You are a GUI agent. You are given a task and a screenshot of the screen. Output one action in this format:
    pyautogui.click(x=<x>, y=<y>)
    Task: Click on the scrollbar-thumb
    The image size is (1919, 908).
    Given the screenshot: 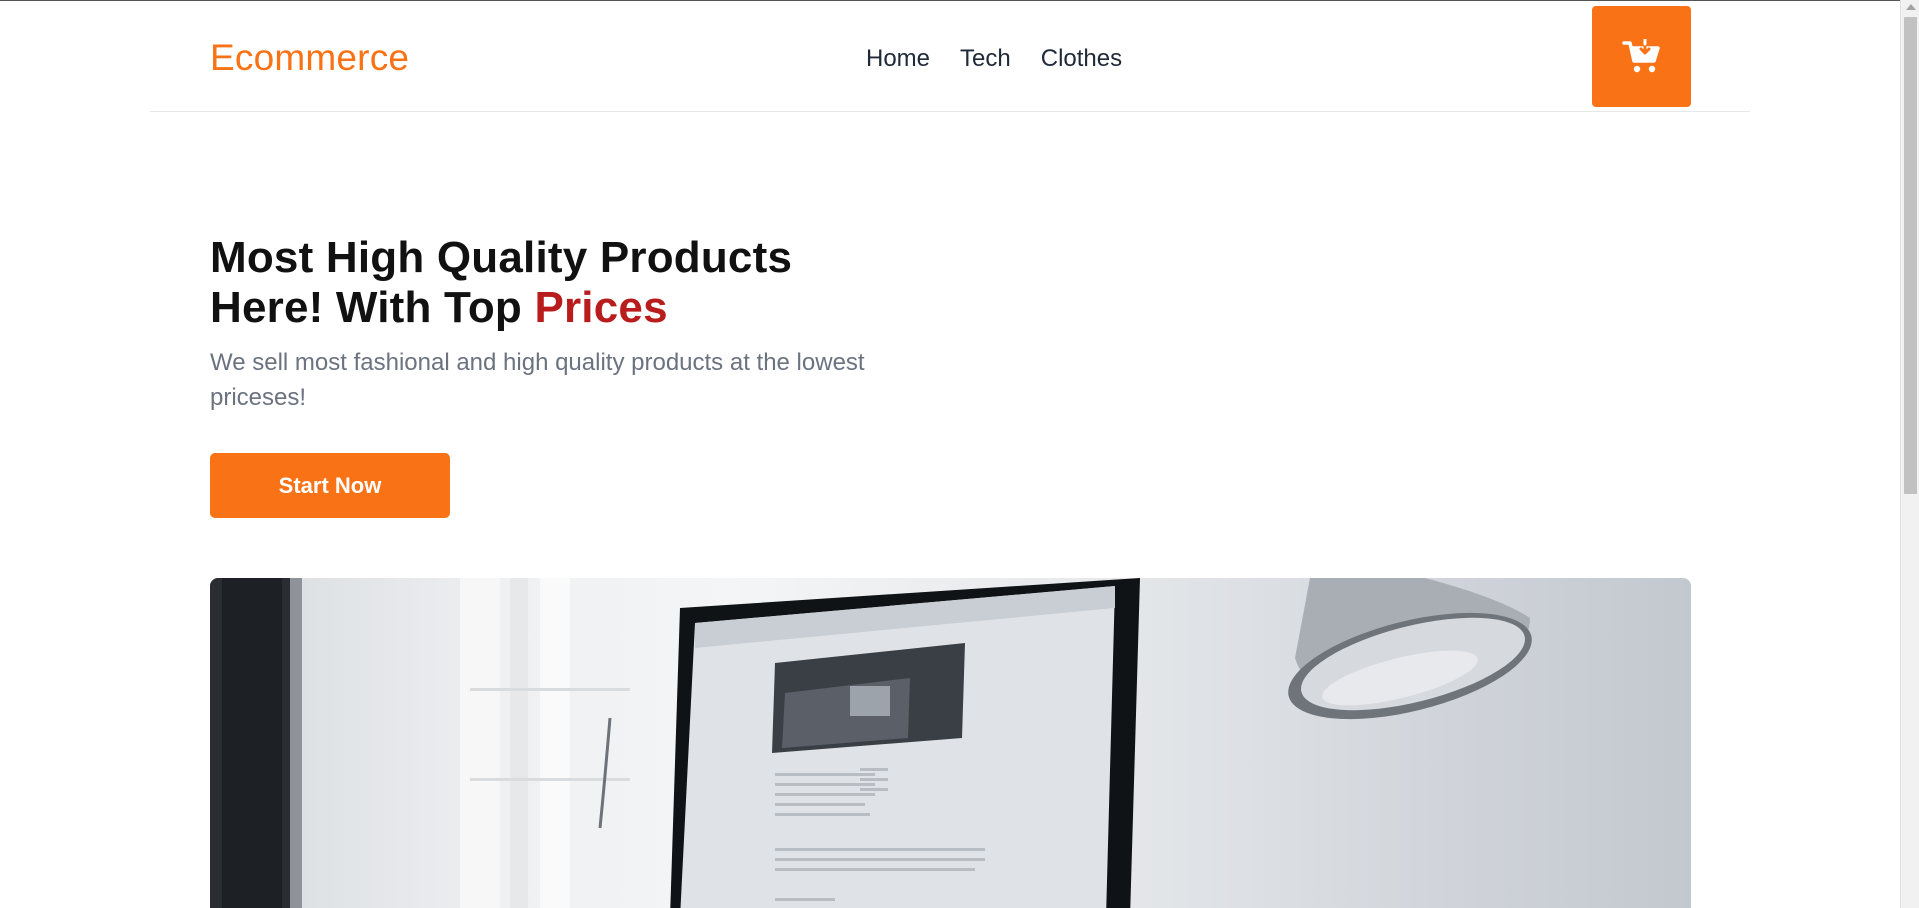 What is the action you would take?
    pyautogui.click(x=1910, y=255)
    